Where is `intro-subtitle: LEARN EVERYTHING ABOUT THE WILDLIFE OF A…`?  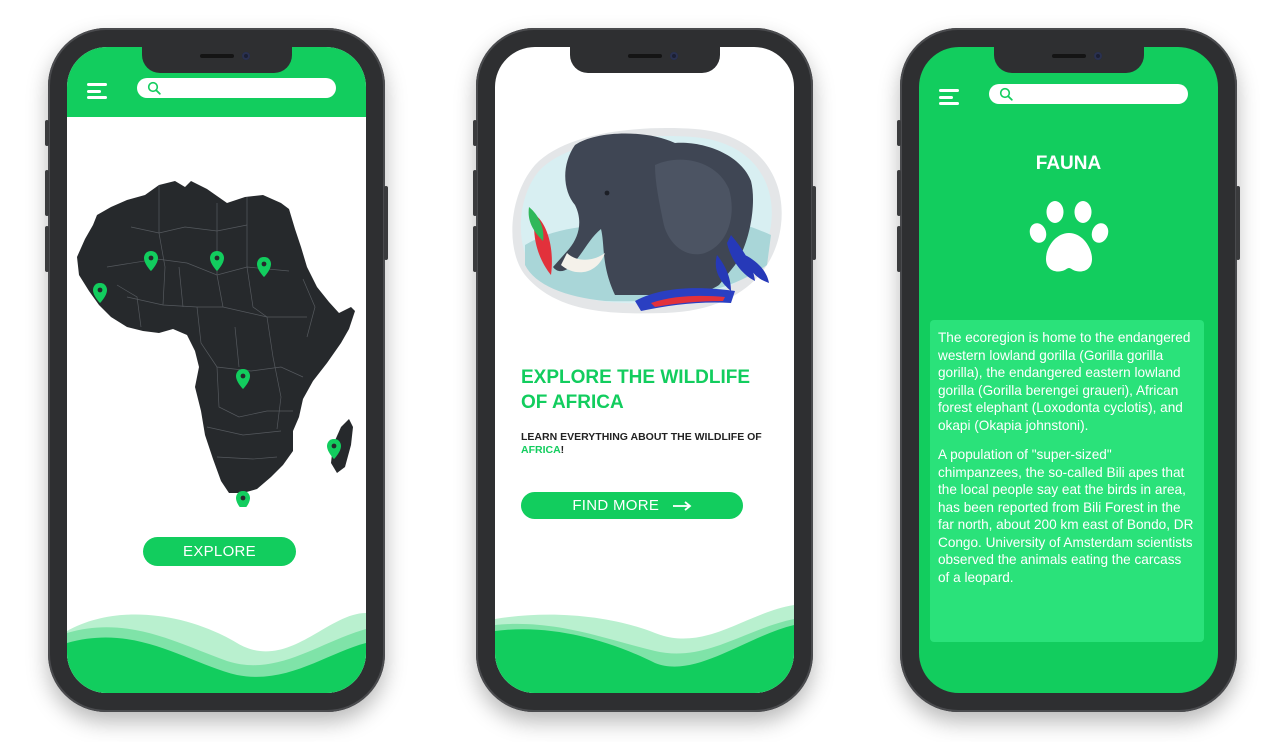
intro-subtitle: LEARN EVERYTHING ABOUT THE WILDLIFE OF A… is located at coordinates (646, 444).